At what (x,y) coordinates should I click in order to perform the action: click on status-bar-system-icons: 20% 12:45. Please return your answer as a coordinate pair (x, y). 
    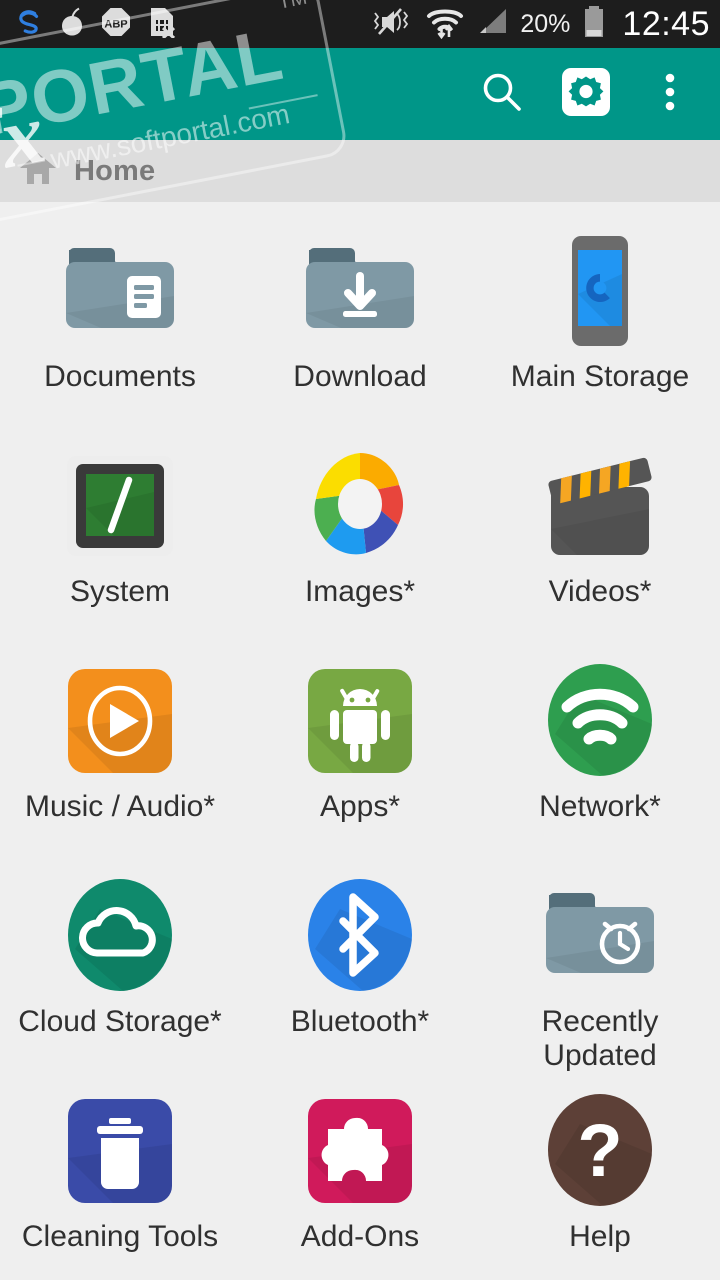
    Looking at the image, I should click on (541, 24).